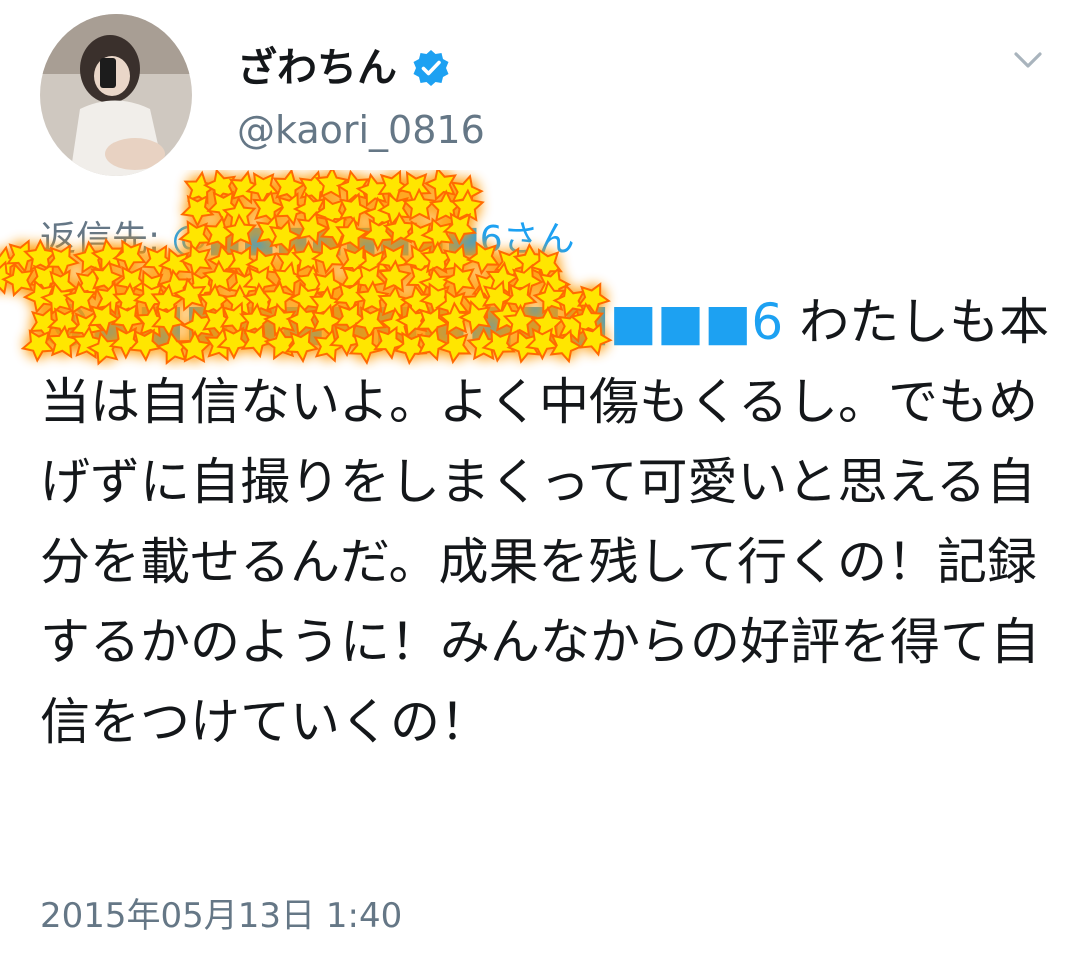  Describe the element at coordinates (1028, 60) in the screenshot. I see `chevron-down-icon` at that location.